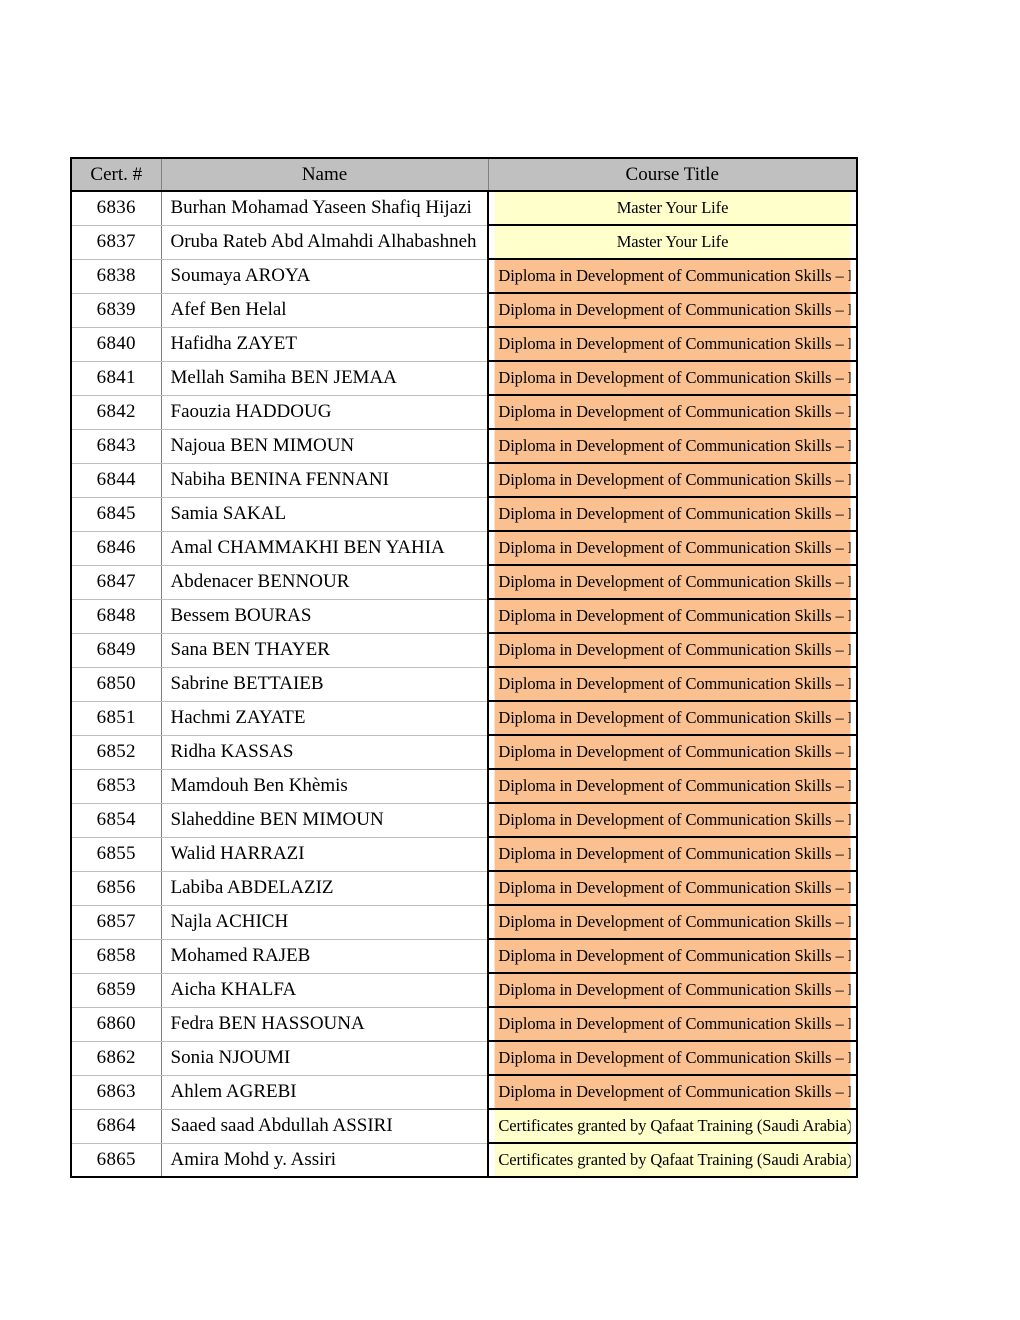  Describe the element at coordinates (325, 208) in the screenshot. I see `cell-name: Burhan Mohamad Yaseen Shafiq Hijazi` at that location.